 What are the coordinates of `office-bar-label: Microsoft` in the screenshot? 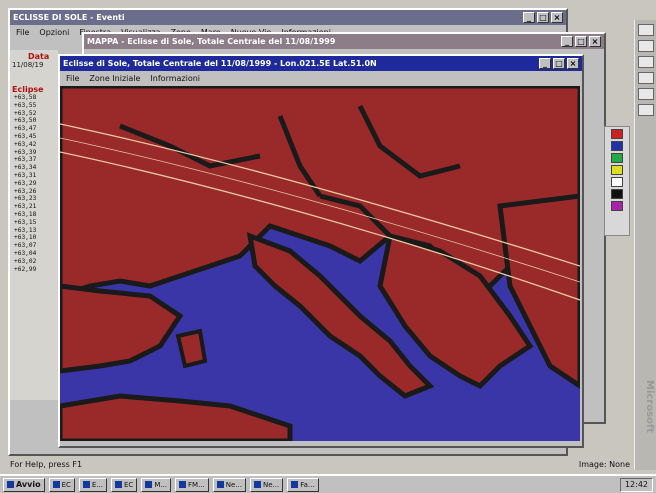 It's located at (649, 407).